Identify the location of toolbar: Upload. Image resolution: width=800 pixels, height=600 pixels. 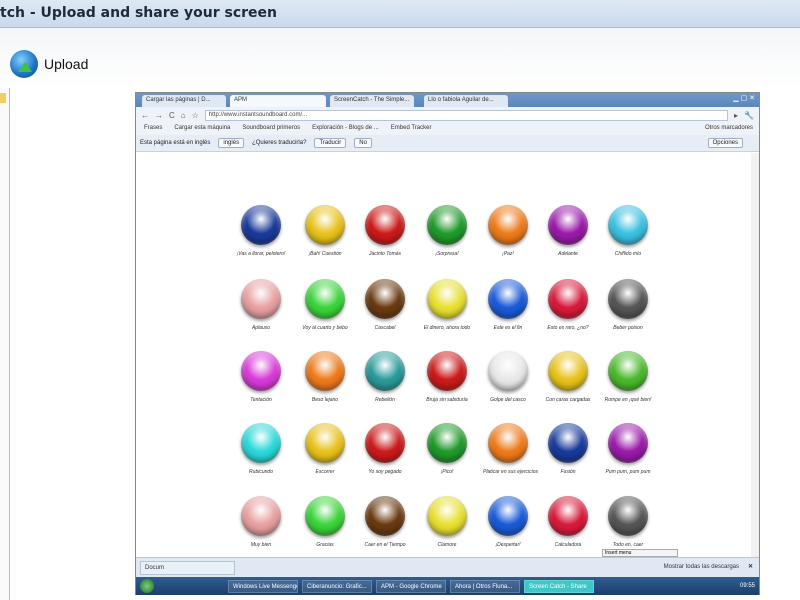
(400, 58).